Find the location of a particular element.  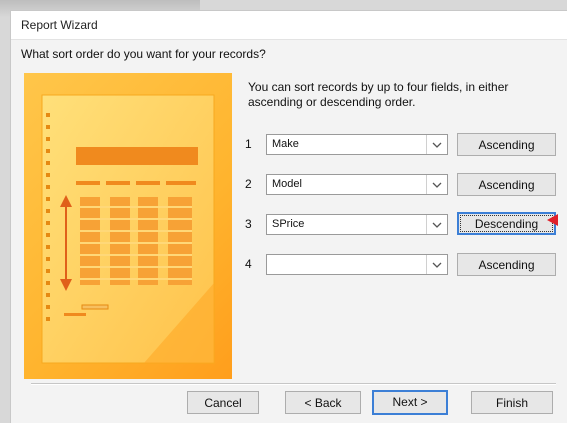

sort-order-4-button: Ascending is located at coordinates (506, 264).